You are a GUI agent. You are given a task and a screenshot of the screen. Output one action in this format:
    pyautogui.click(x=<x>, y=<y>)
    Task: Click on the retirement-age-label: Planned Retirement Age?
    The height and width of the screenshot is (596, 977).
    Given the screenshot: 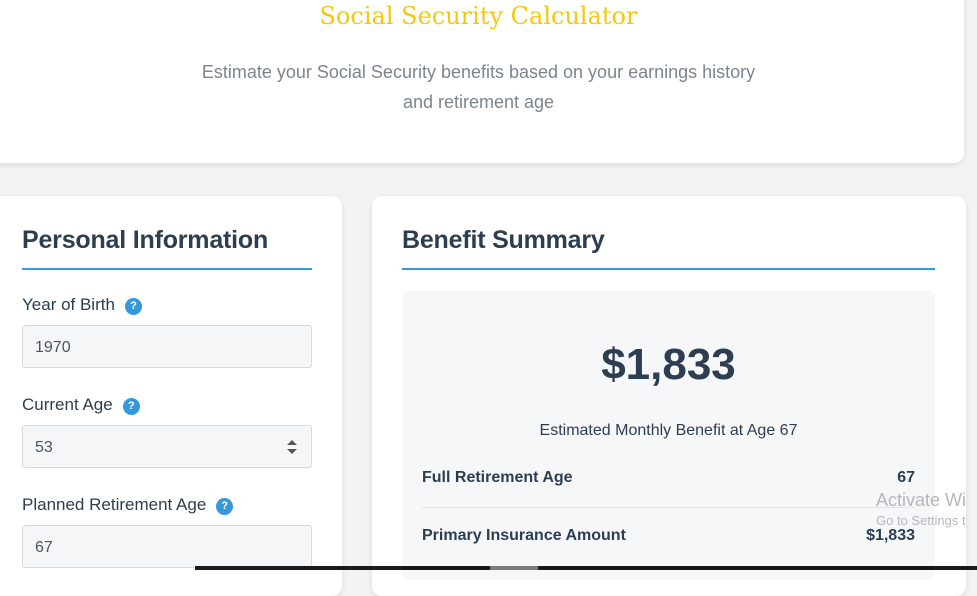 What is the action you would take?
    pyautogui.click(x=128, y=505)
    